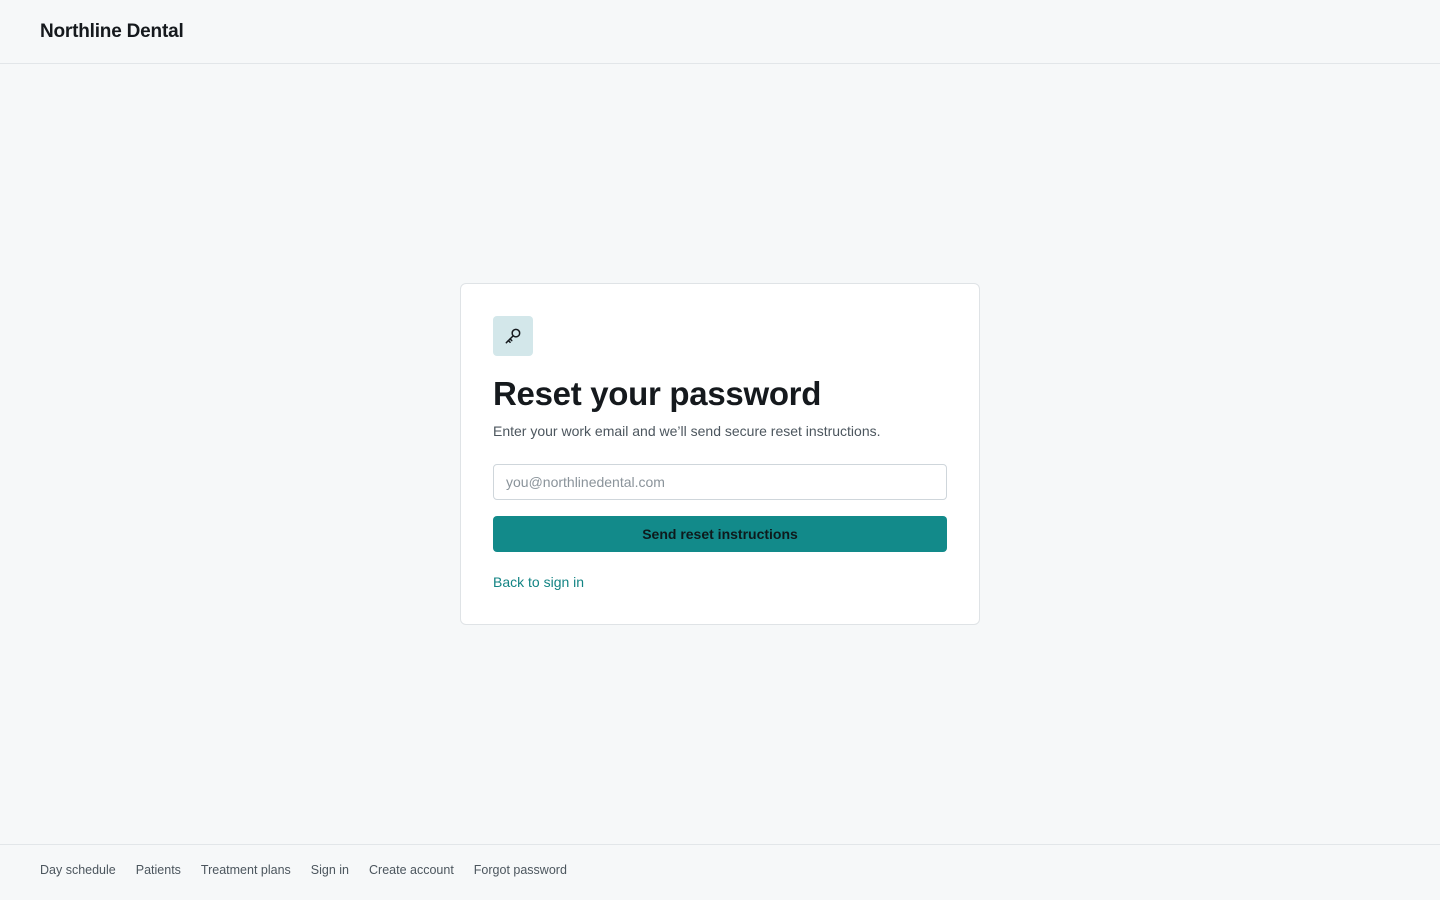  Describe the element at coordinates (513, 336) in the screenshot. I see `key-icon` at that location.